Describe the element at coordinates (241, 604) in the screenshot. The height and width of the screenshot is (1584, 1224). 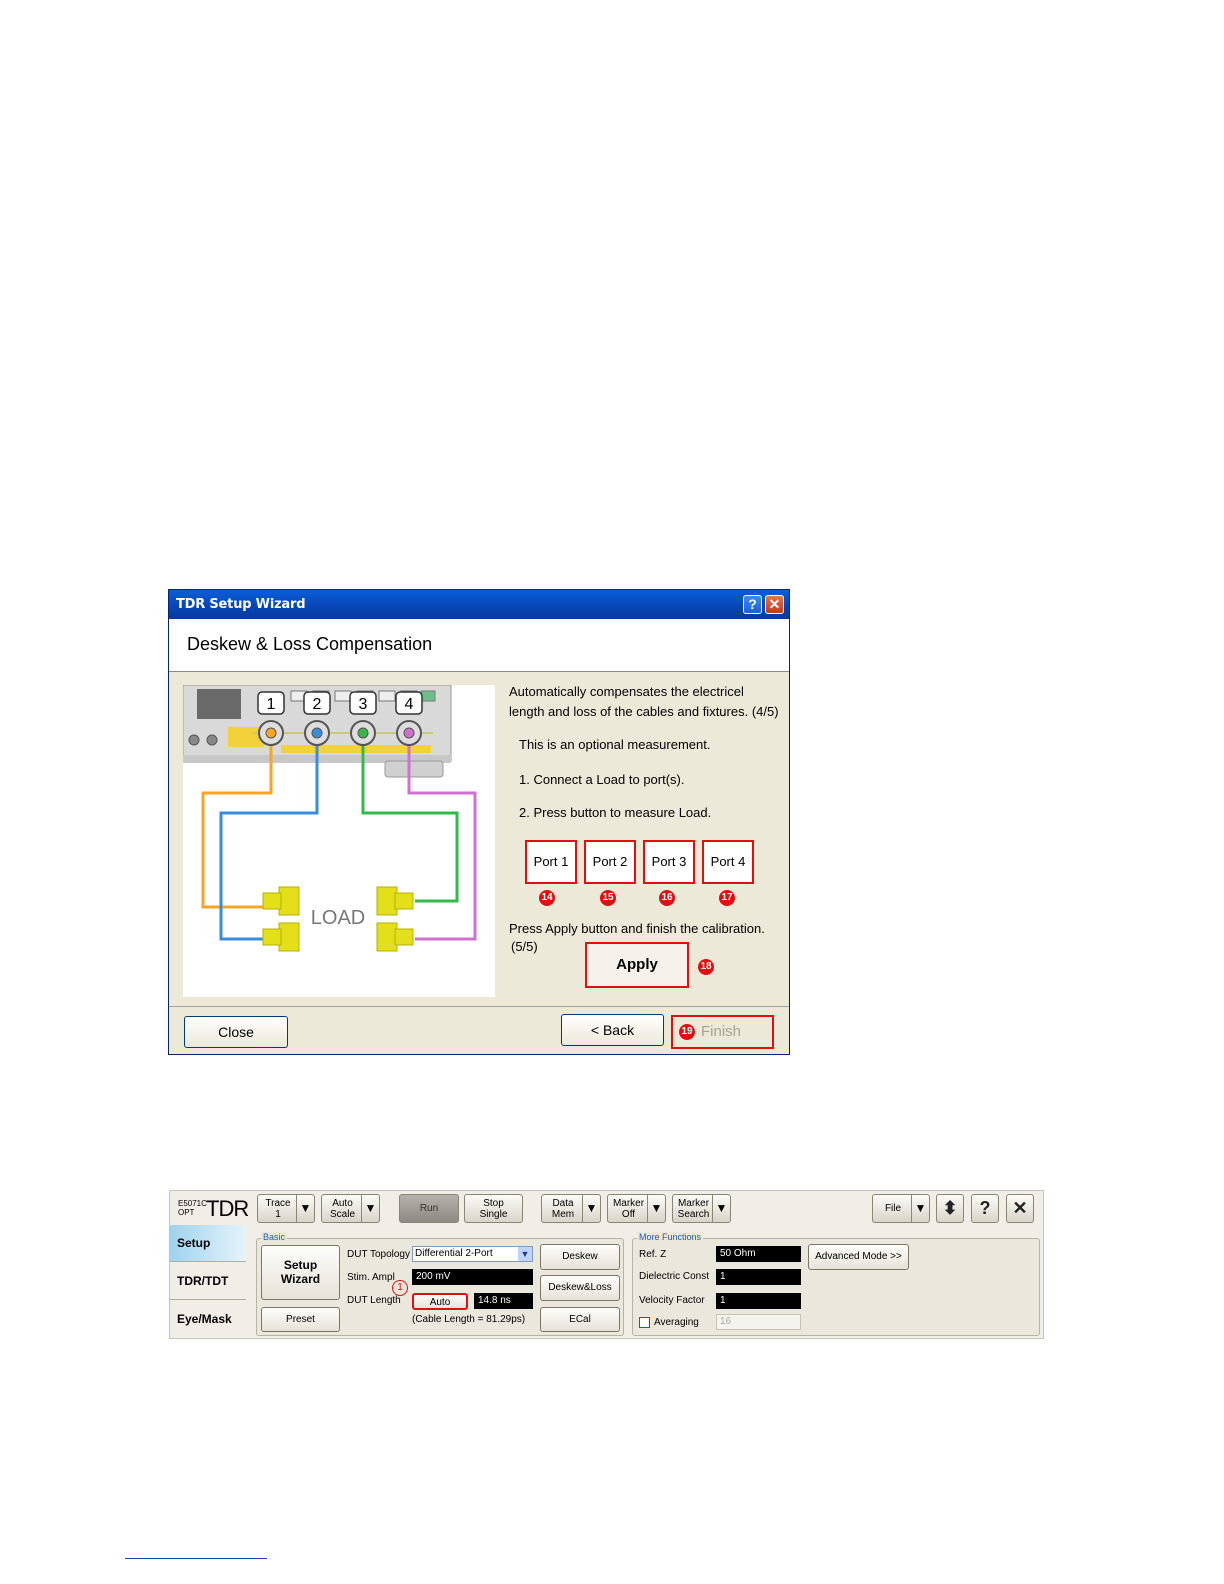
I see `window-title: TDR Setup Wizard` at that location.